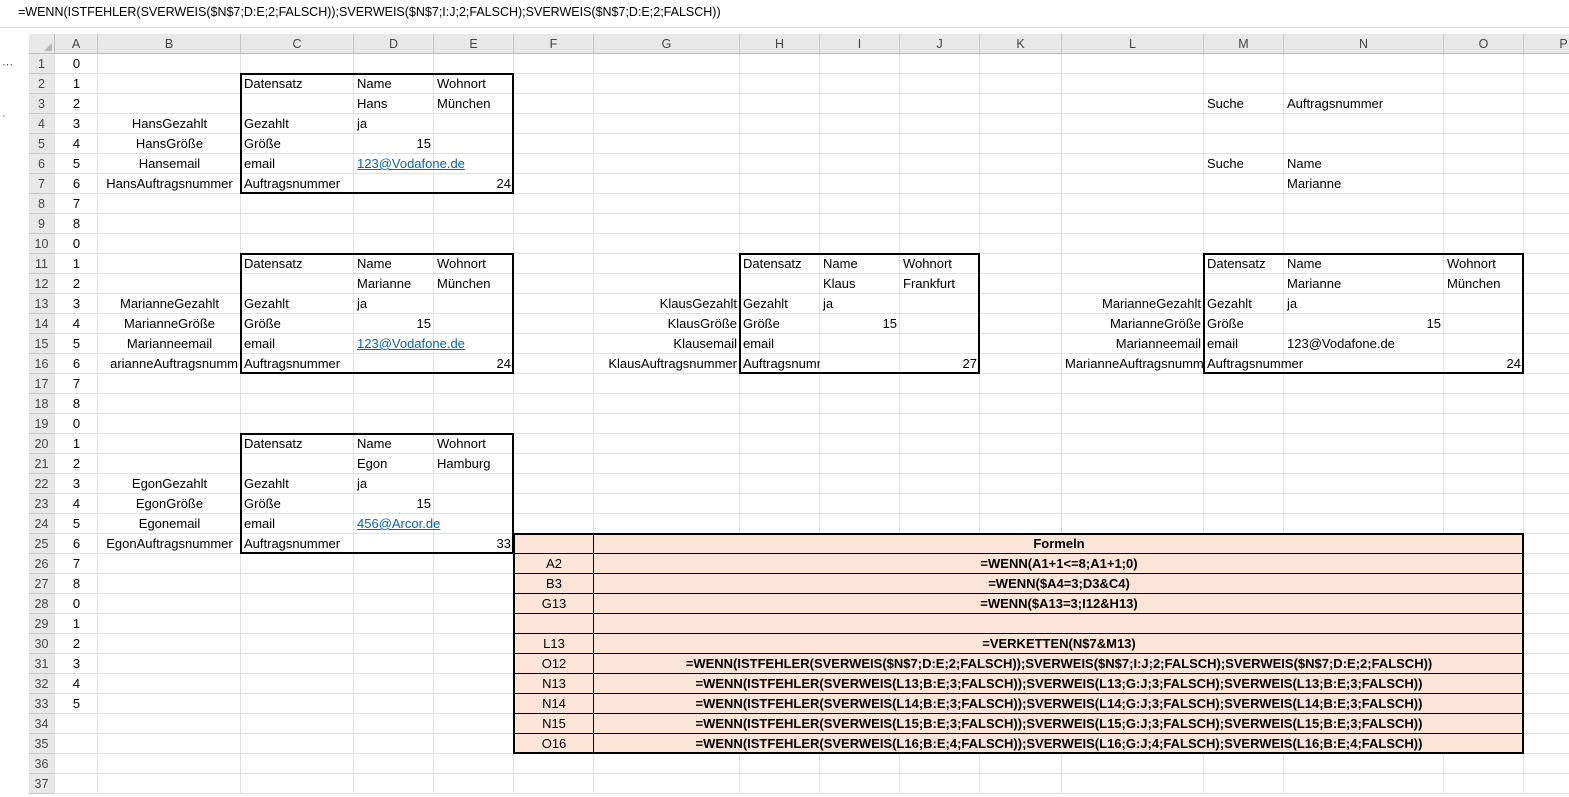  I want to click on row-header-10: 10, so click(42, 244).